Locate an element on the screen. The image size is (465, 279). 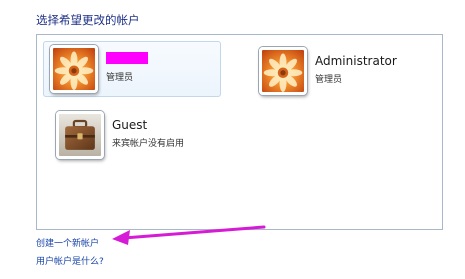
what-is-account-link: 用户帐户是什么? is located at coordinates (70, 260).